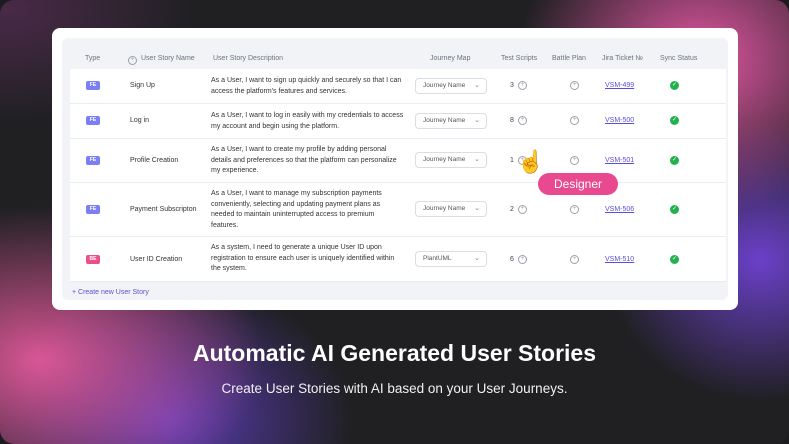 Image resolution: width=789 pixels, height=444 pixels. I want to click on header-type: Type, so click(93, 58).